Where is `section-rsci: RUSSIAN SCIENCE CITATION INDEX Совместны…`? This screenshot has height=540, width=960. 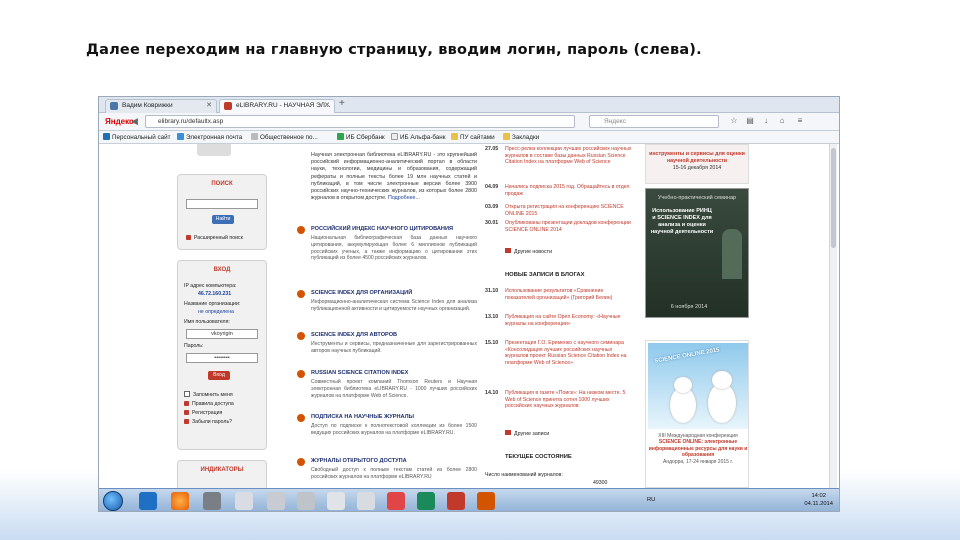 section-rsci: RUSSIAN SCIENCE CITATION INDEX Совместны… is located at coordinates (387, 390).